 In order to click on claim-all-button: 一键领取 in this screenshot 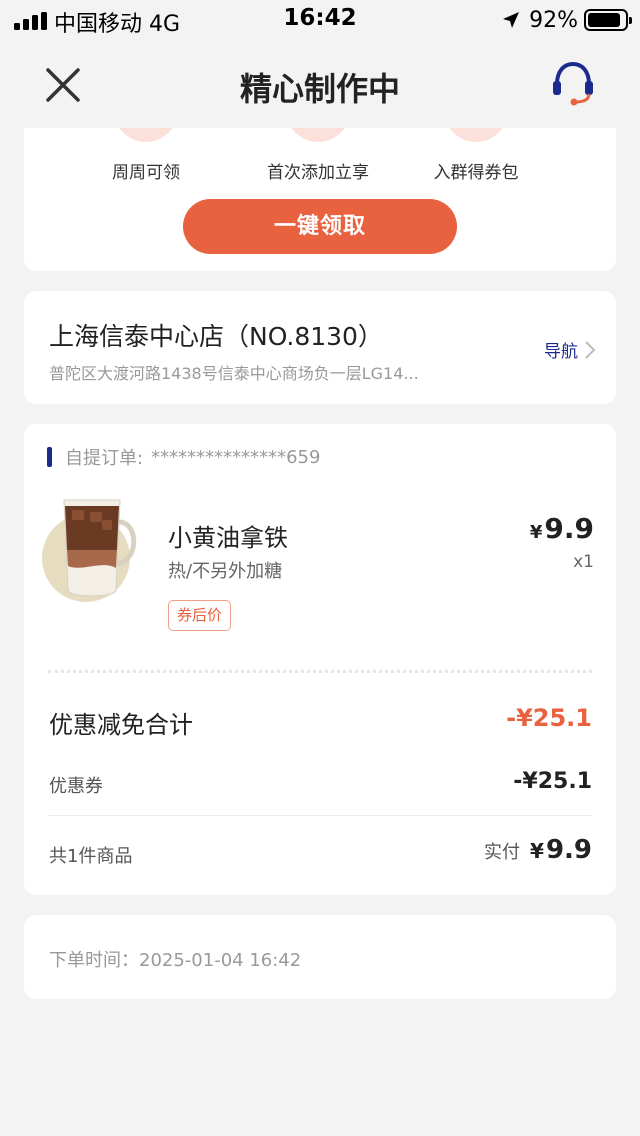, I will do `click(320, 226)`.